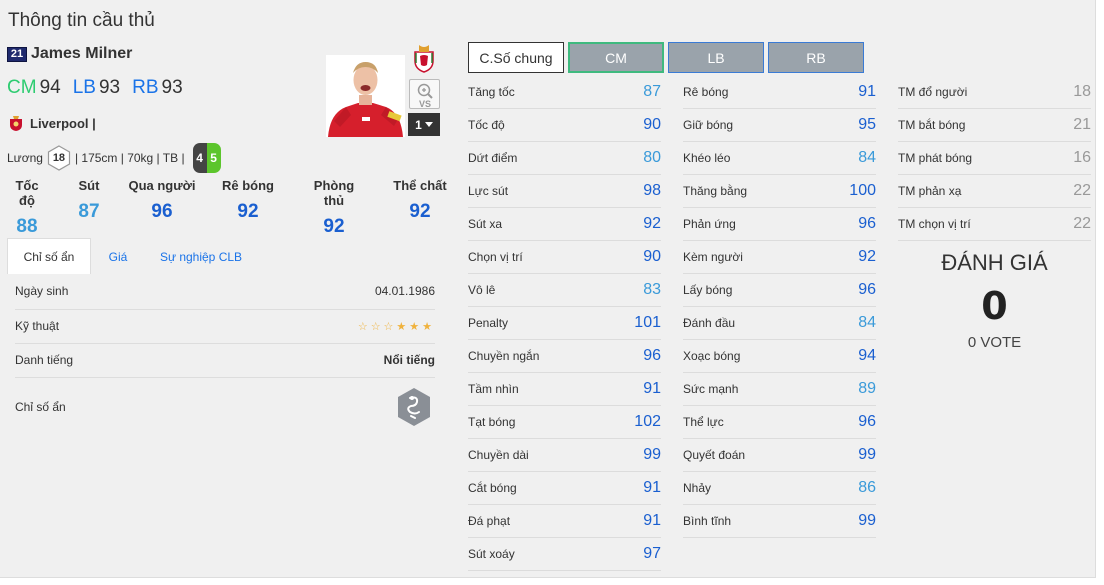 Image resolution: width=1104 pixels, height=585 pixels. I want to click on tab-club-career: Sự nghiệp CLB, so click(201, 256).